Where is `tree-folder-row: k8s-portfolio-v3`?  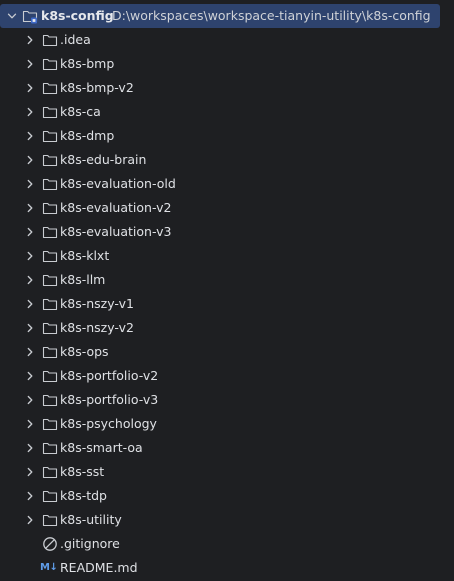
tree-folder-row: k8s-portfolio-v3 is located at coordinates (227, 400).